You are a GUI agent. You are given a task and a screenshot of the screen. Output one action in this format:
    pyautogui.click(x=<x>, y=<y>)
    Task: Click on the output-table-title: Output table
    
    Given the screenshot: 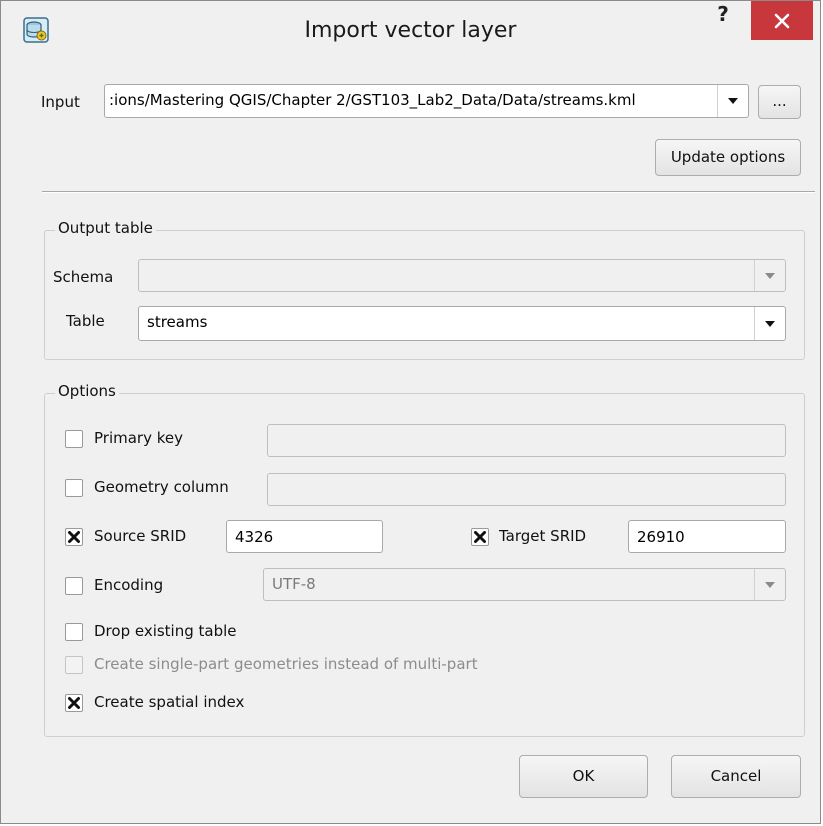 What is the action you would take?
    pyautogui.click(x=105, y=228)
    